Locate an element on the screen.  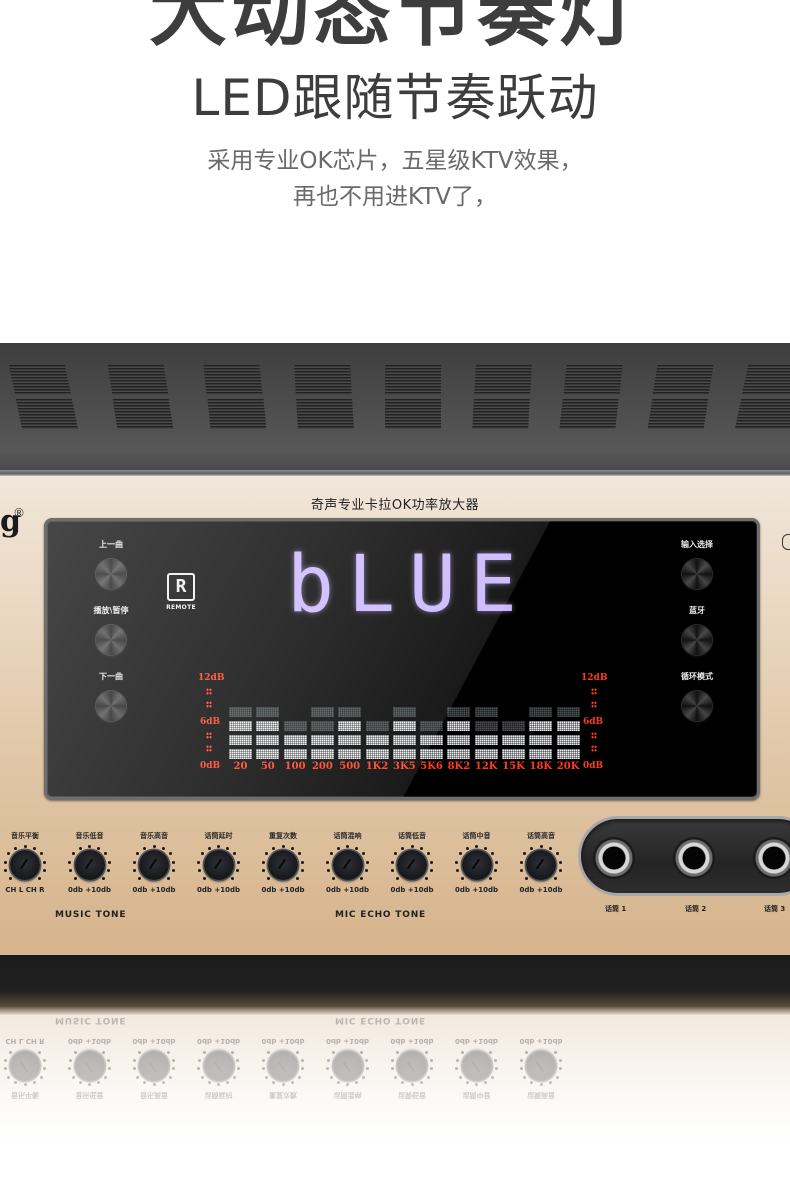
knob-name: 音乐低音 is located at coordinates (89, 836).